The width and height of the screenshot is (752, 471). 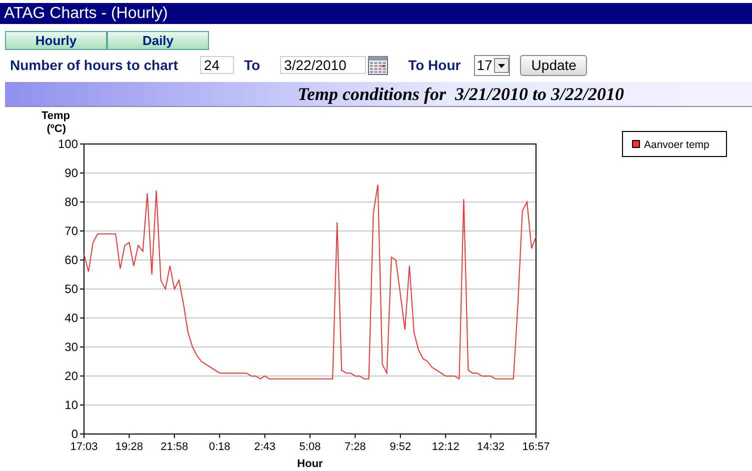 I want to click on hours-input: 24, so click(x=217, y=65).